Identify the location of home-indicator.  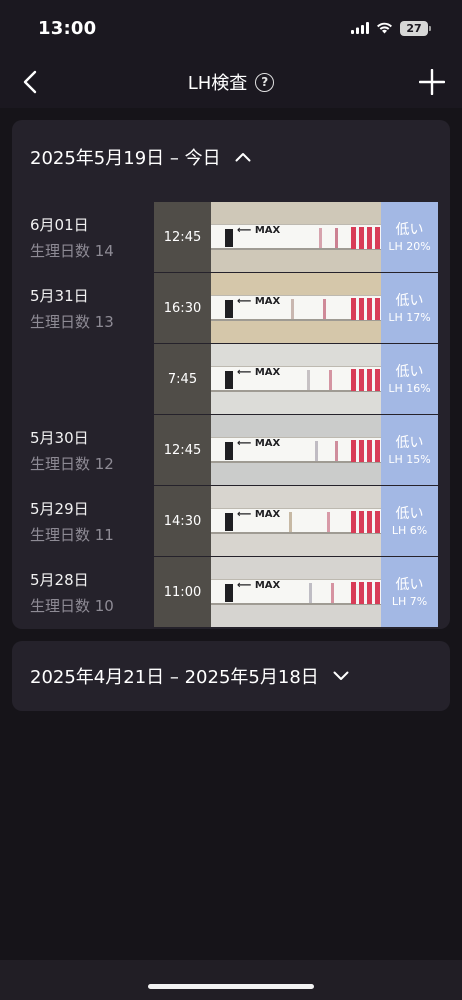
(231, 986).